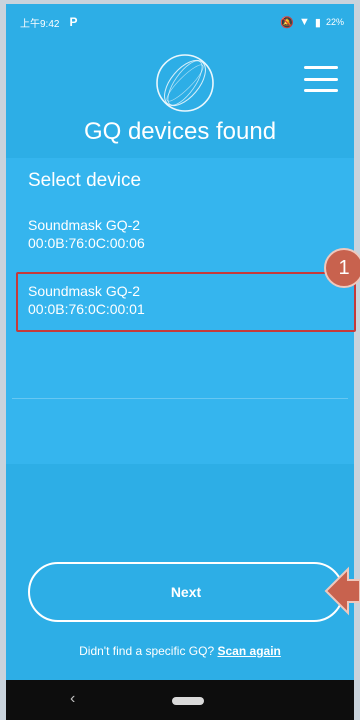  Describe the element at coordinates (72, 699) in the screenshot. I see `back-icon: ‹` at that location.